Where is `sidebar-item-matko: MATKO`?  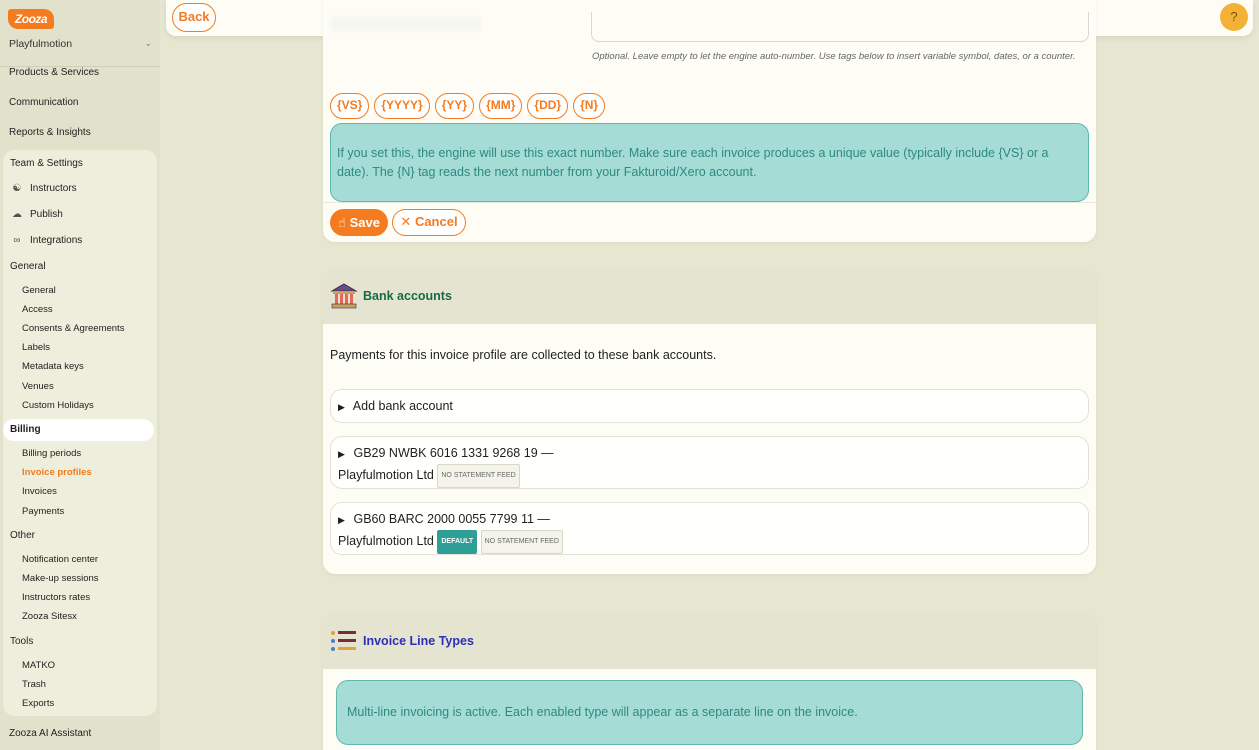
sidebar-item-matko: MATKO is located at coordinates (38, 665).